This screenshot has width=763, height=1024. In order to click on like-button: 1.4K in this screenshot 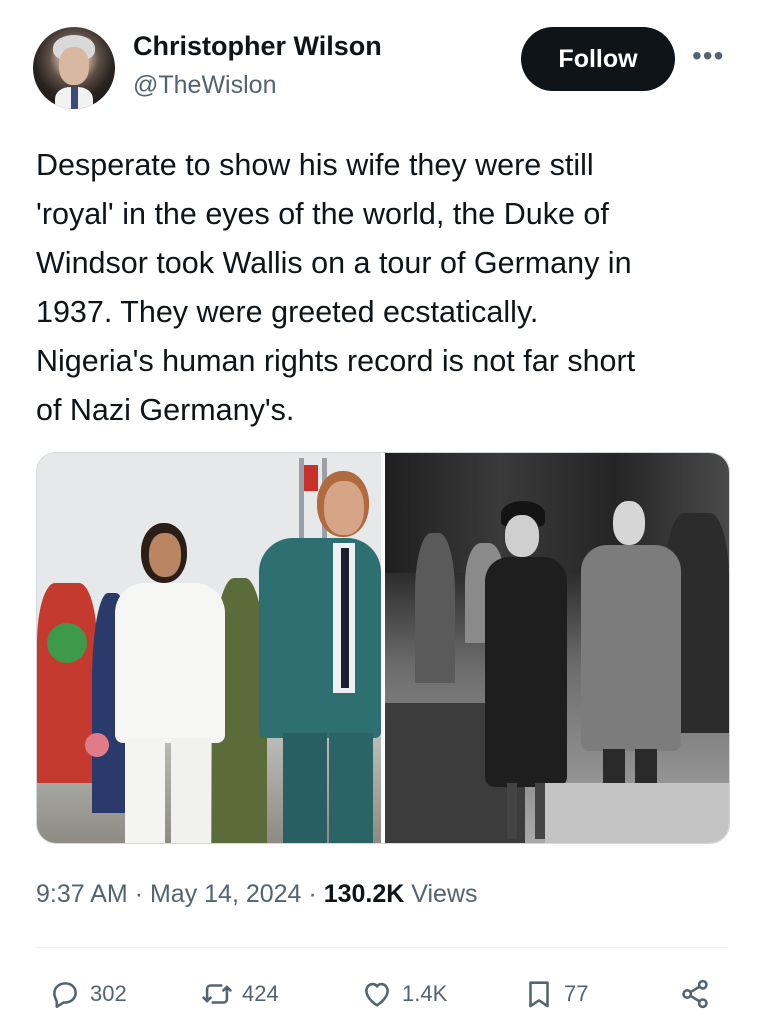, I will do `click(403, 994)`.